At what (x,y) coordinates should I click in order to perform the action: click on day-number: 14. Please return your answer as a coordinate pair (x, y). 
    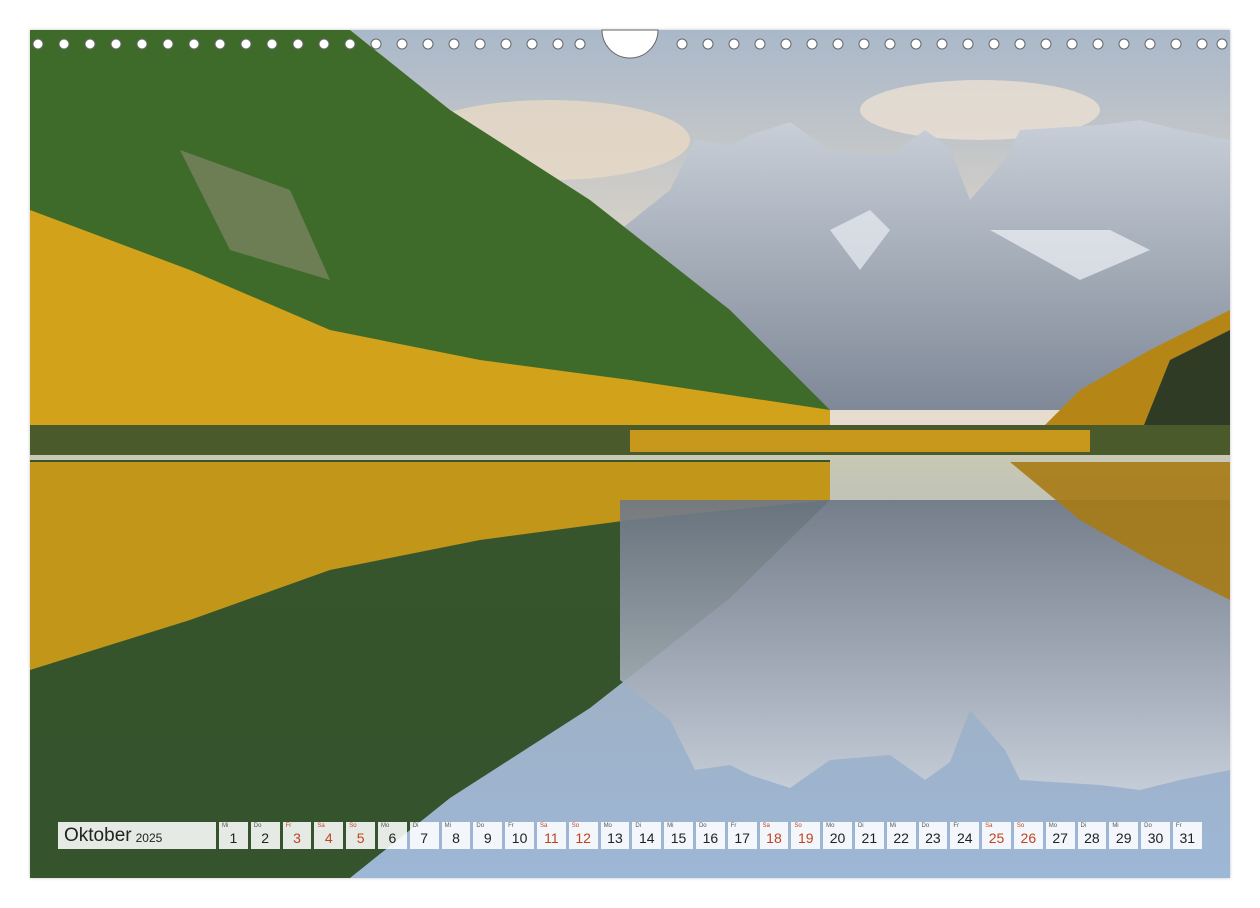
    Looking at the image, I should click on (646, 838).